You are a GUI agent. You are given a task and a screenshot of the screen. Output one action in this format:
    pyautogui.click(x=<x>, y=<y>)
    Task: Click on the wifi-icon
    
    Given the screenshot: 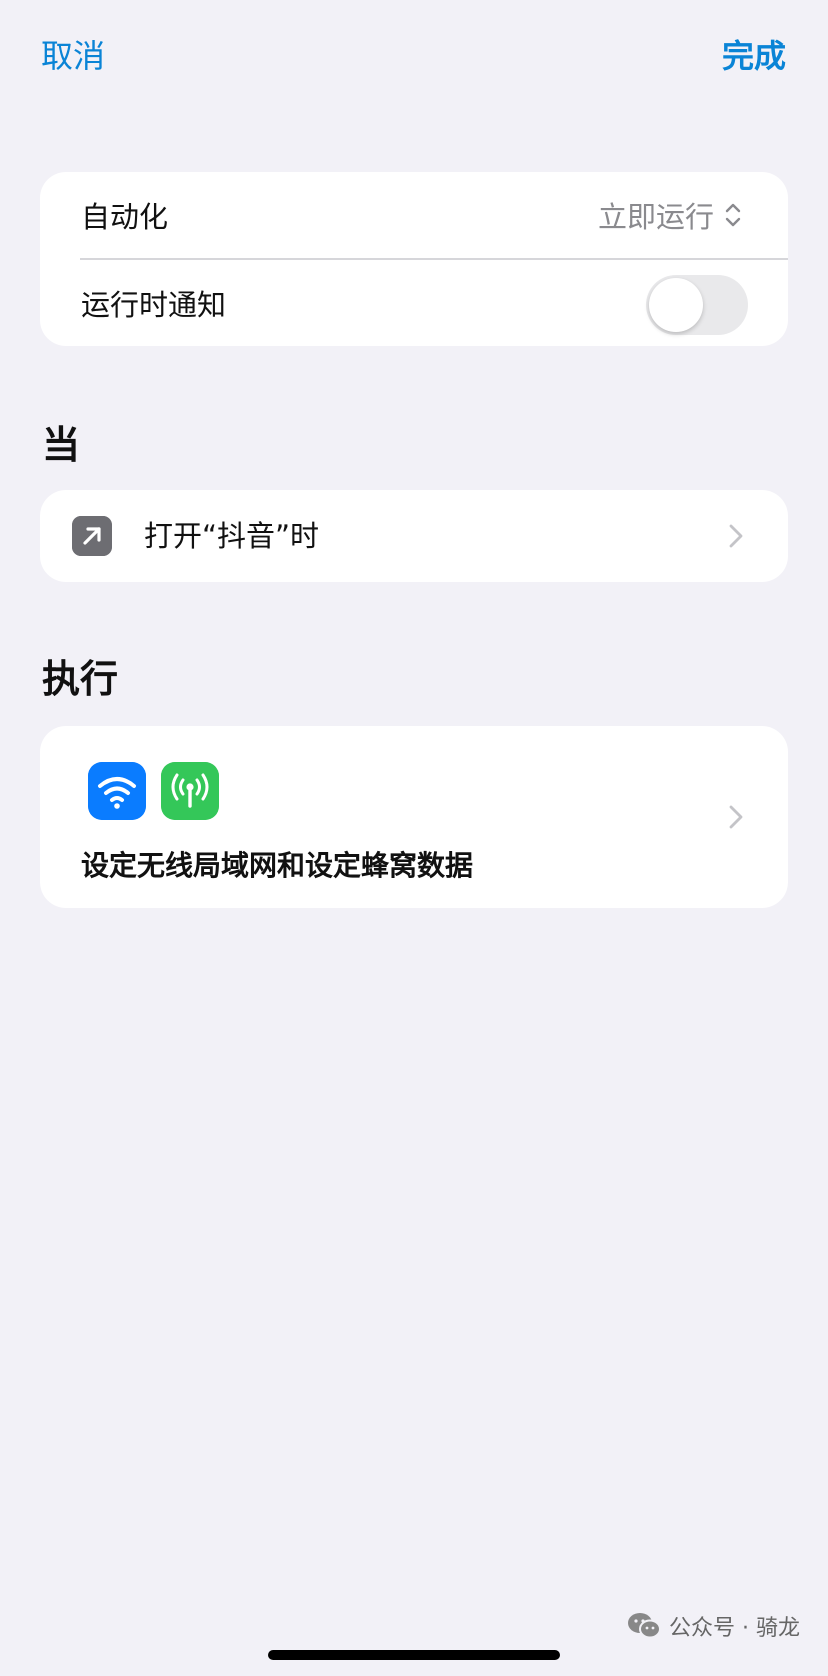 What is the action you would take?
    pyautogui.click(x=117, y=791)
    